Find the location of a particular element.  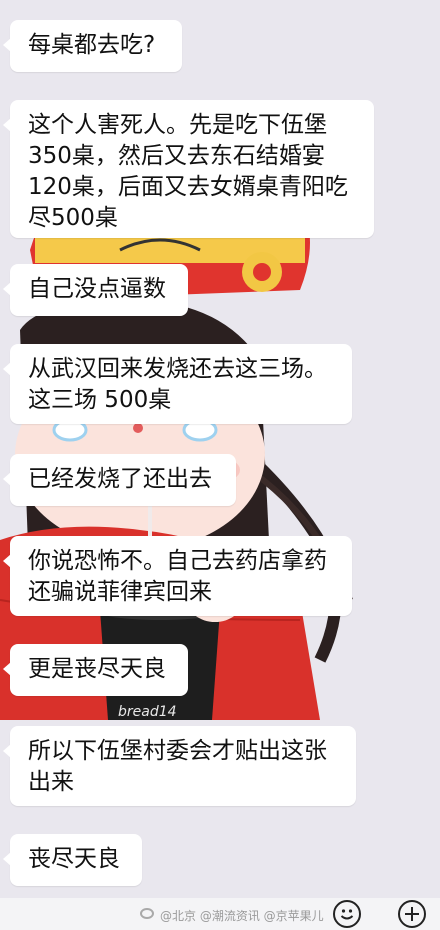

chat-message: 更是丧尽天良 is located at coordinates (95, 670).